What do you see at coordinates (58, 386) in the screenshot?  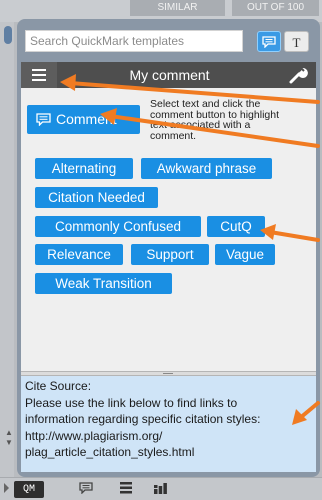 I see `description-line: Cite Source:` at bounding box center [58, 386].